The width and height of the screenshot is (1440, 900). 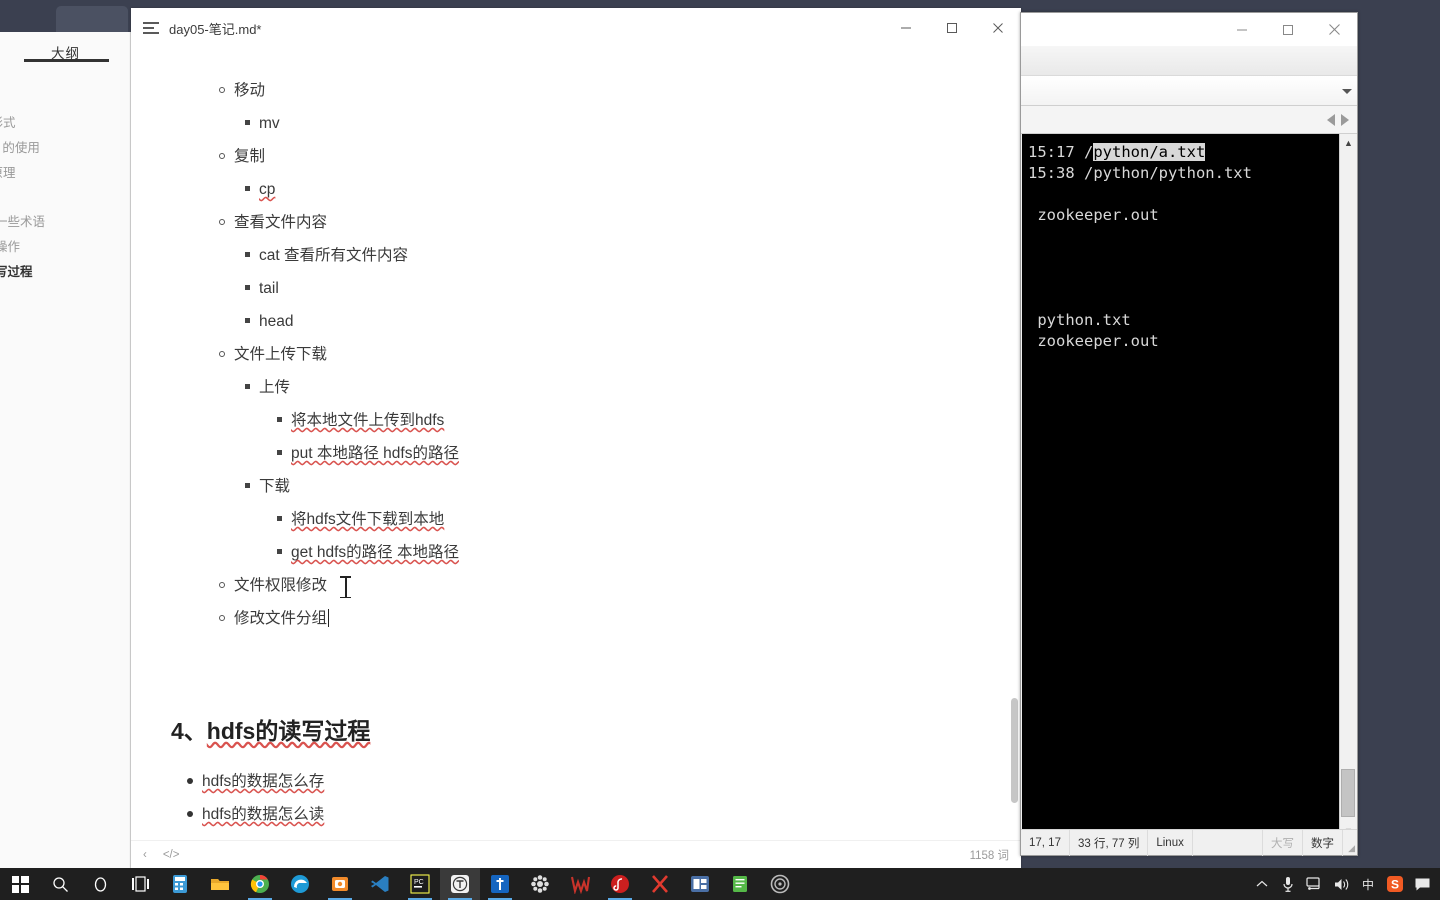 I want to click on next-tab-icon, so click(x=1345, y=119).